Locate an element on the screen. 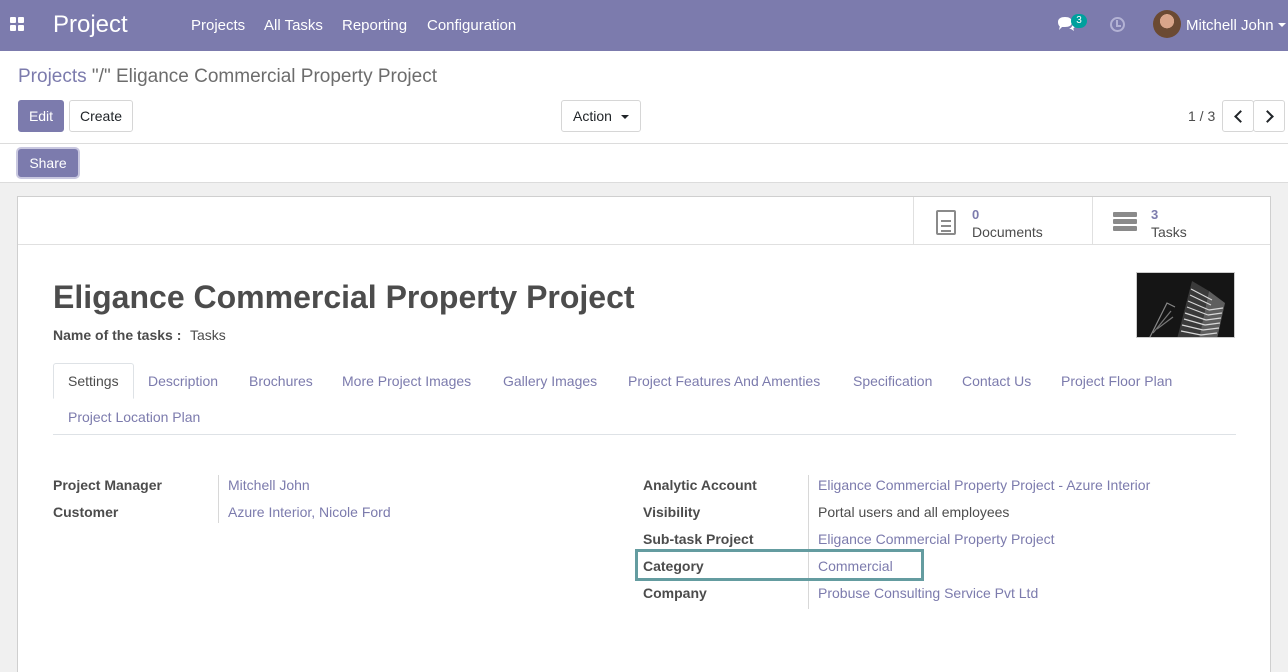 Image resolution: width=1288 pixels, height=672 pixels. tab-more-project-images: More Project Images is located at coordinates (406, 381).